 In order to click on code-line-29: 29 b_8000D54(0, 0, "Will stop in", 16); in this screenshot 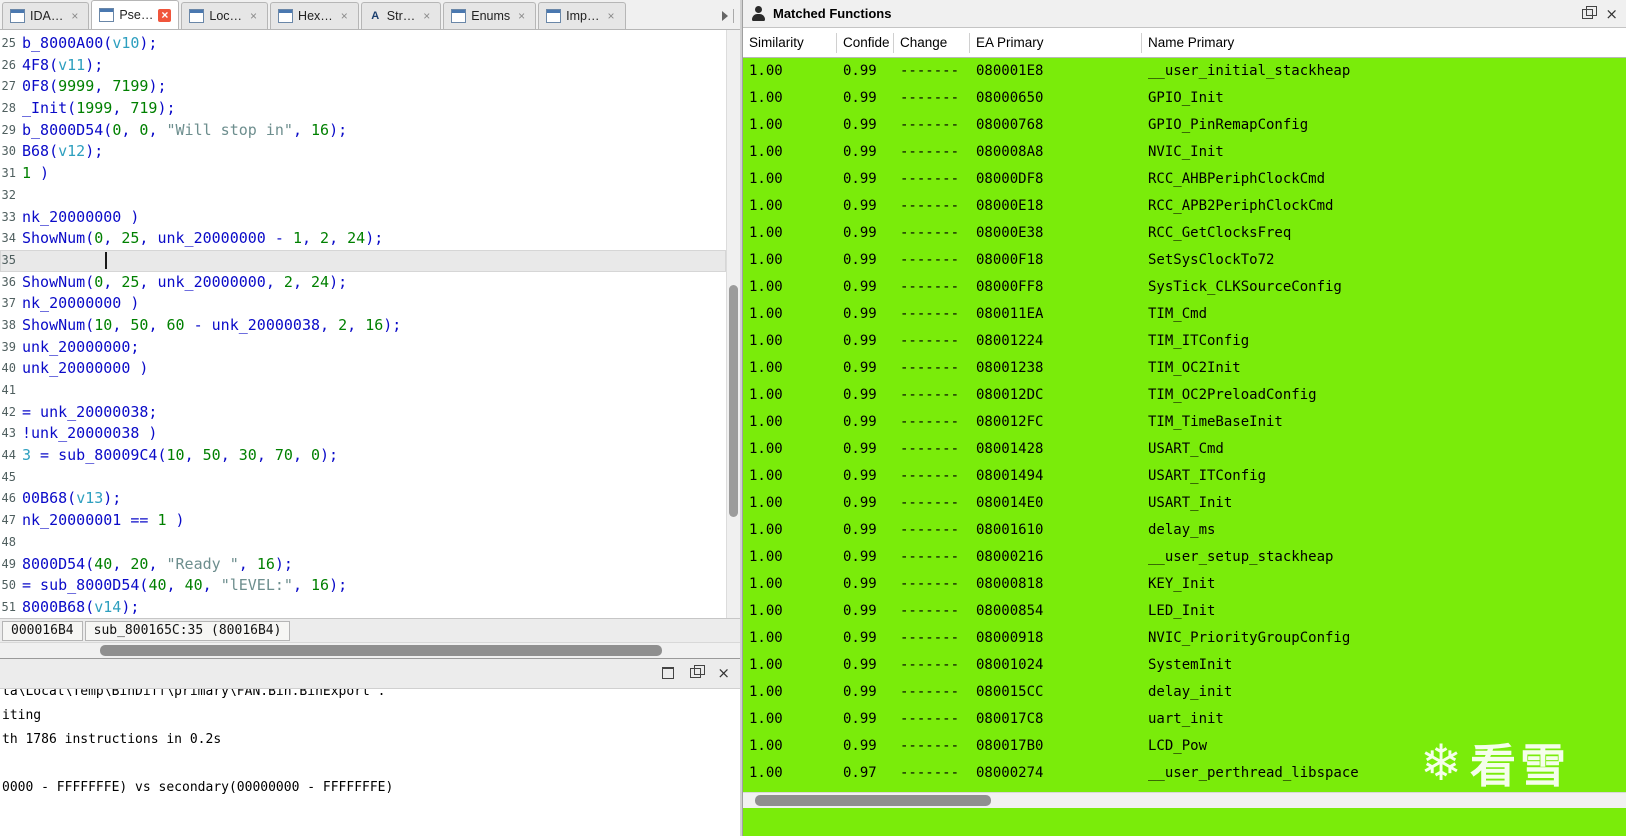, I will do `click(363, 131)`.